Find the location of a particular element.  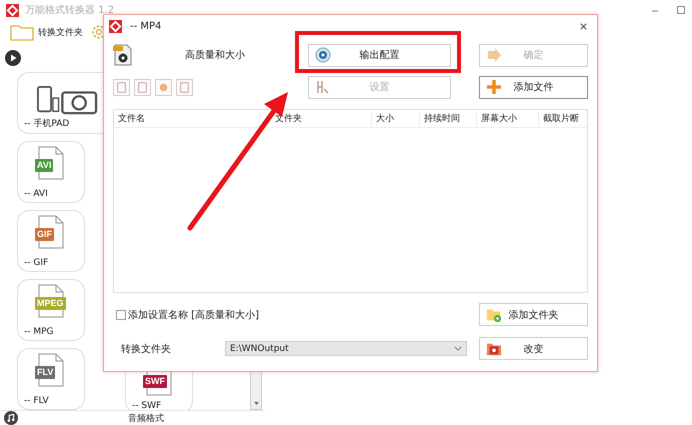

dialog-title: -- MP4 is located at coordinates (146, 26).